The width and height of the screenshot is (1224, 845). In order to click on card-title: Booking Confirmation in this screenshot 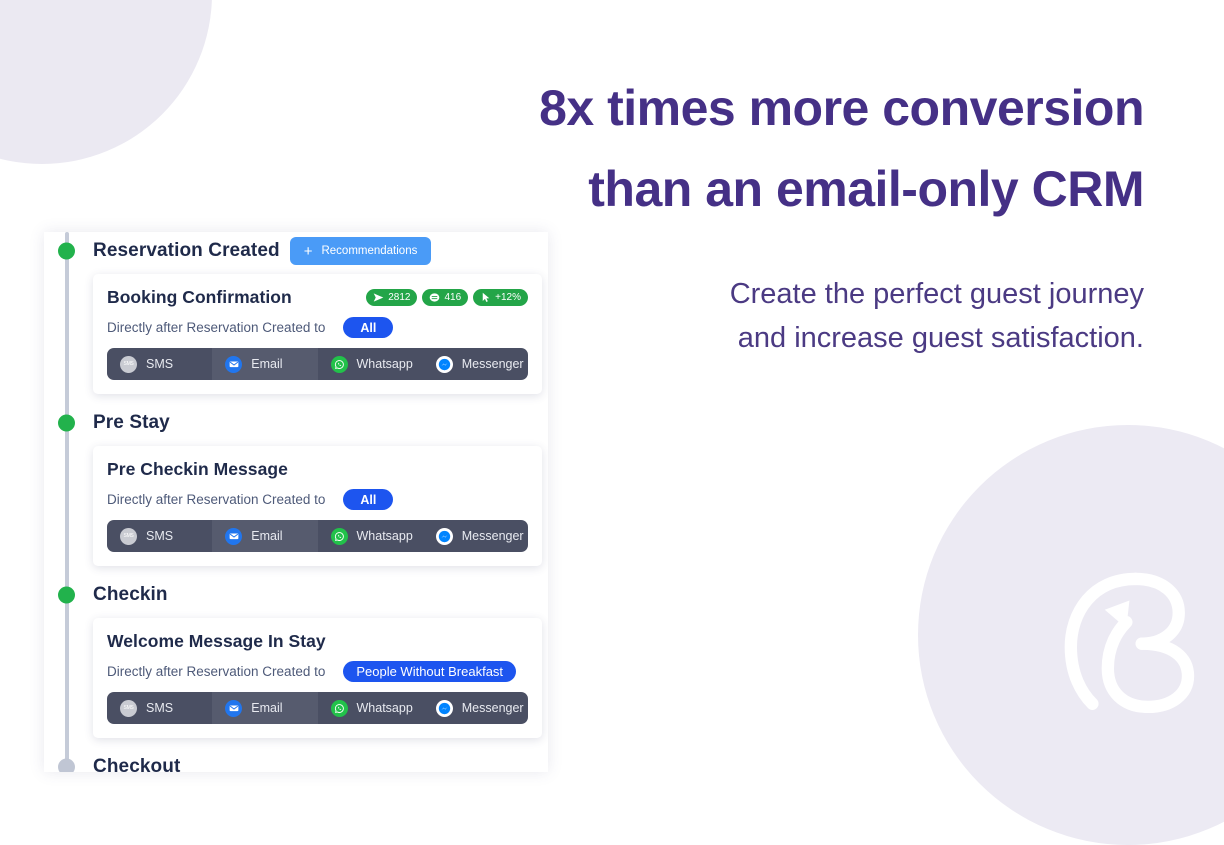, I will do `click(199, 297)`.